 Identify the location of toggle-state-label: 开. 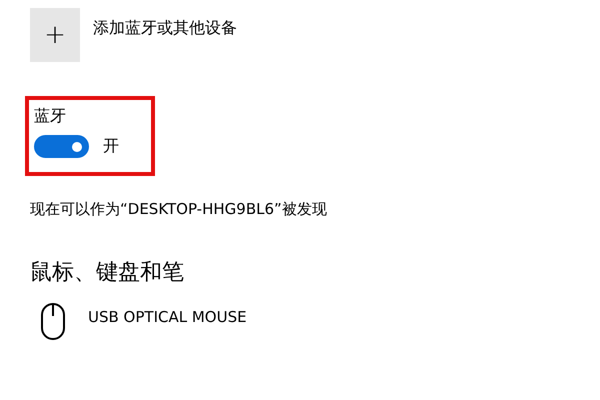
(111, 146).